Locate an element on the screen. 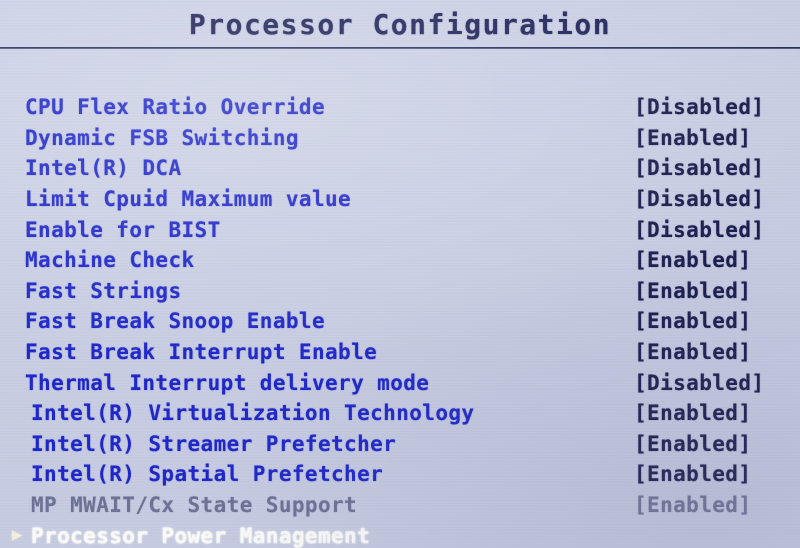 The width and height of the screenshot is (800, 548). menu-row: Intel(R) Spatial Prefetcher [Enabled] is located at coordinates (400, 474).